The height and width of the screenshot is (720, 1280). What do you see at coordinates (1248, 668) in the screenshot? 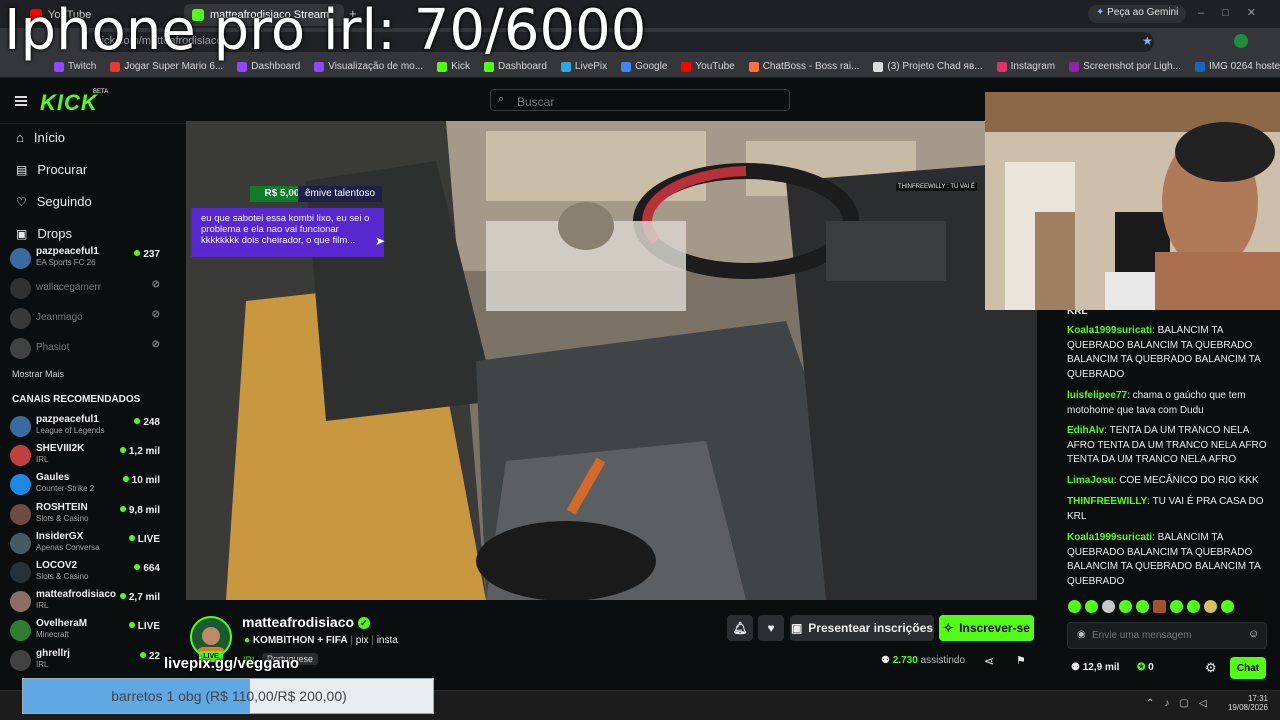
I see `chat-send-button: Chat` at bounding box center [1248, 668].